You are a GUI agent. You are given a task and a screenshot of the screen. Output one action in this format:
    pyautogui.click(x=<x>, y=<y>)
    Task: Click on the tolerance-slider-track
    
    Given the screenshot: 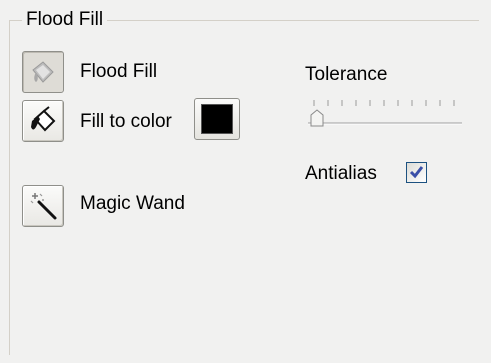 What is the action you would take?
    pyautogui.click(x=385, y=113)
    